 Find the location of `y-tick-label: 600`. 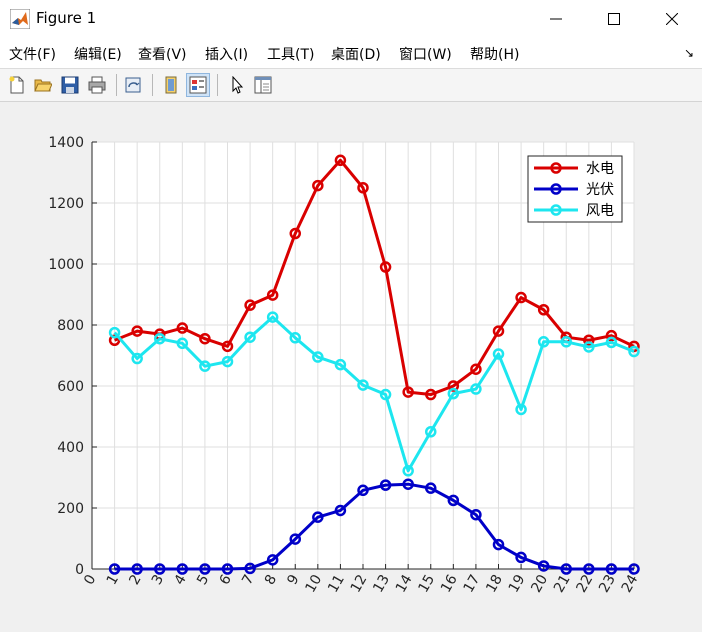

y-tick-label: 600 is located at coordinates (70, 387).